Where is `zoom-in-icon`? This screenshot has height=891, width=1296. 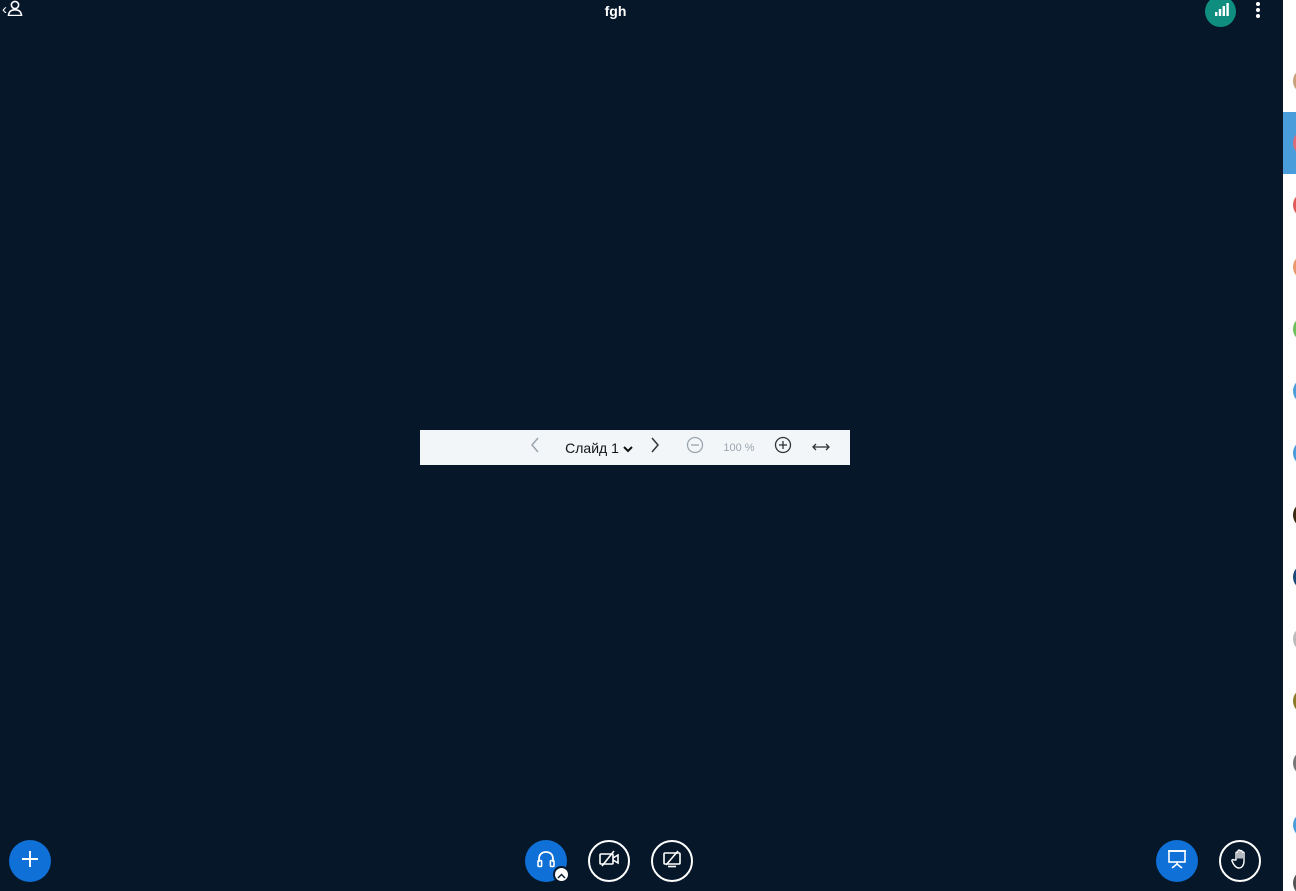
zoom-in-icon is located at coordinates (783, 447).